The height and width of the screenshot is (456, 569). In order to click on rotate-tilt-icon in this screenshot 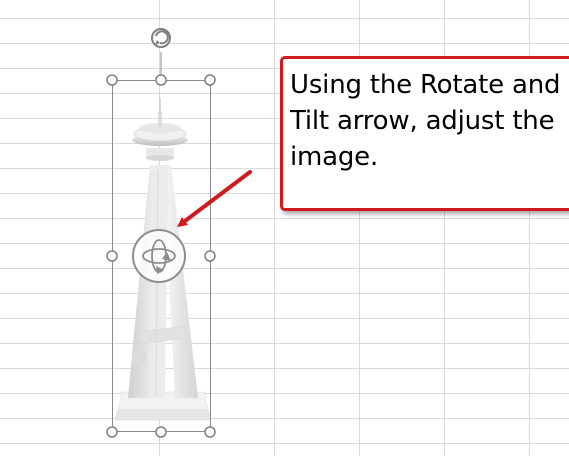, I will do `click(159, 256)`.